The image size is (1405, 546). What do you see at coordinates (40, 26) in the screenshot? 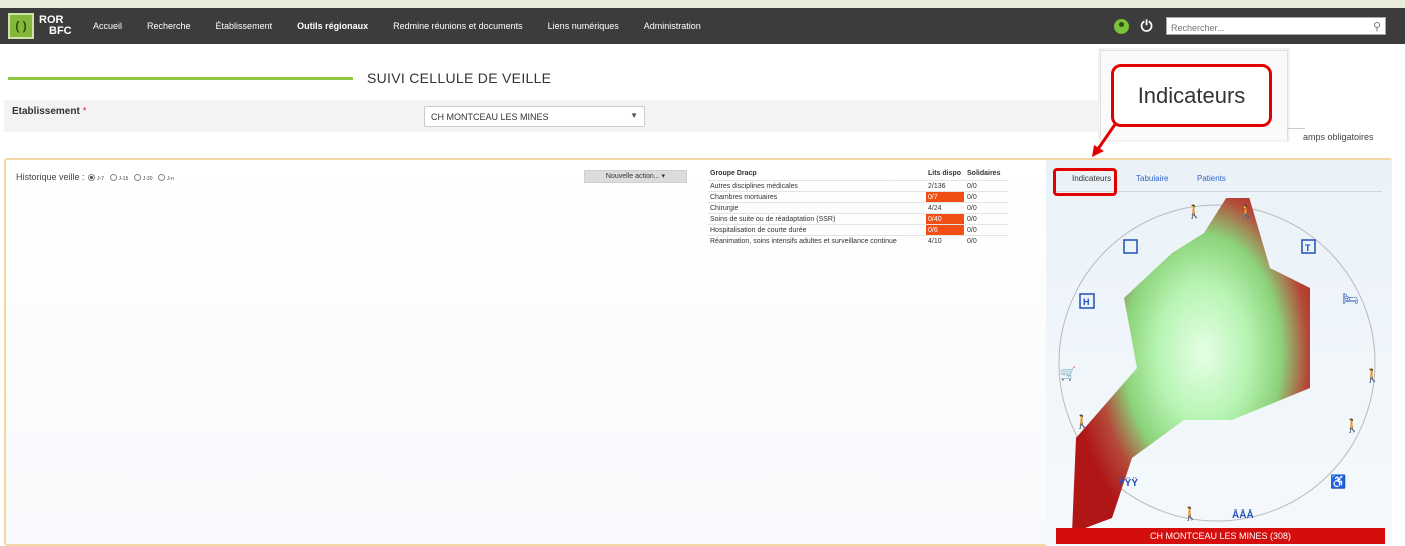
I see `ror-bfc-logo: ( ) ROR BFC` at bounding box center [40, 26].